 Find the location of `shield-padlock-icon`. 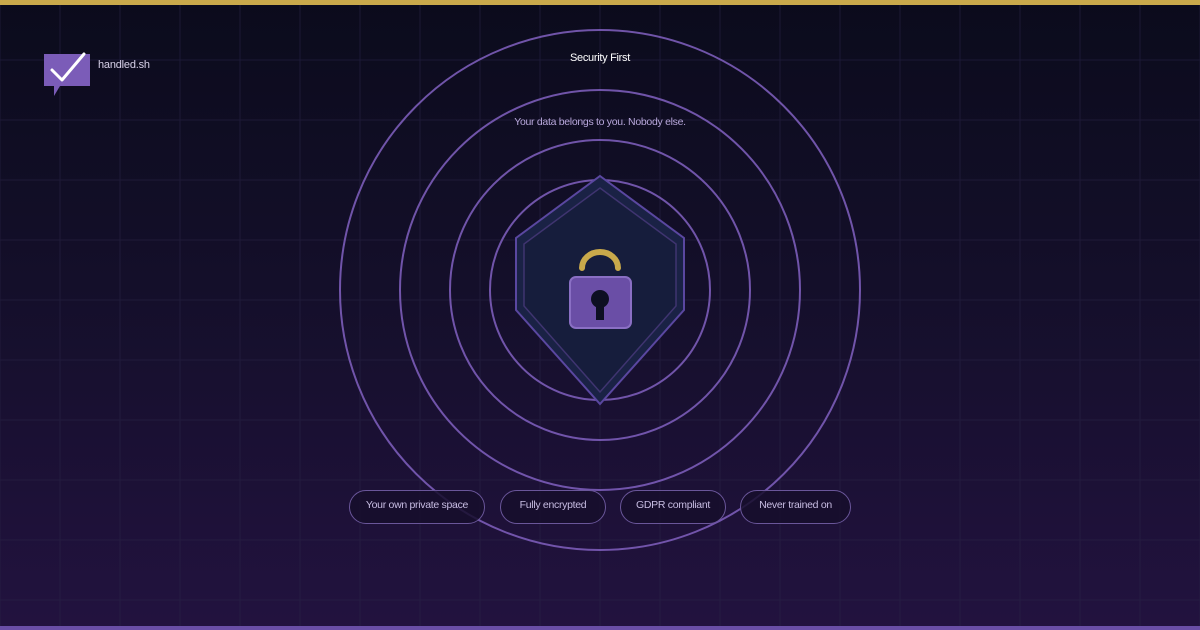

shield-padlock-icon is located at coordinates (600, 290).